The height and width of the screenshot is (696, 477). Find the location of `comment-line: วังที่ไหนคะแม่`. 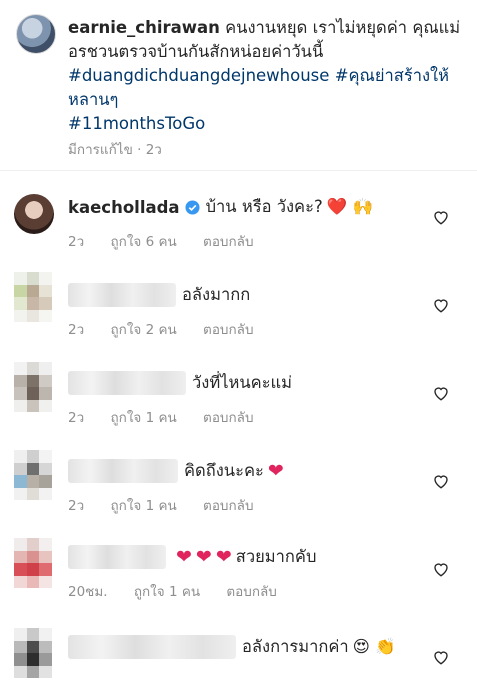

comment-line: วังที่ไหนคะแม่ is located at coordinates (180, 383).